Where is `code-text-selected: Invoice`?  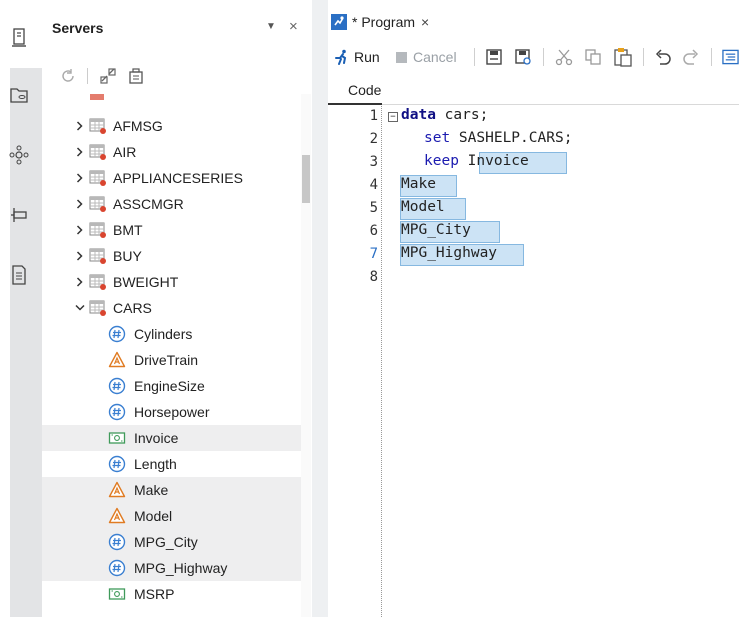
code-text-selected: Invoice is located at coordinates (498, 161).